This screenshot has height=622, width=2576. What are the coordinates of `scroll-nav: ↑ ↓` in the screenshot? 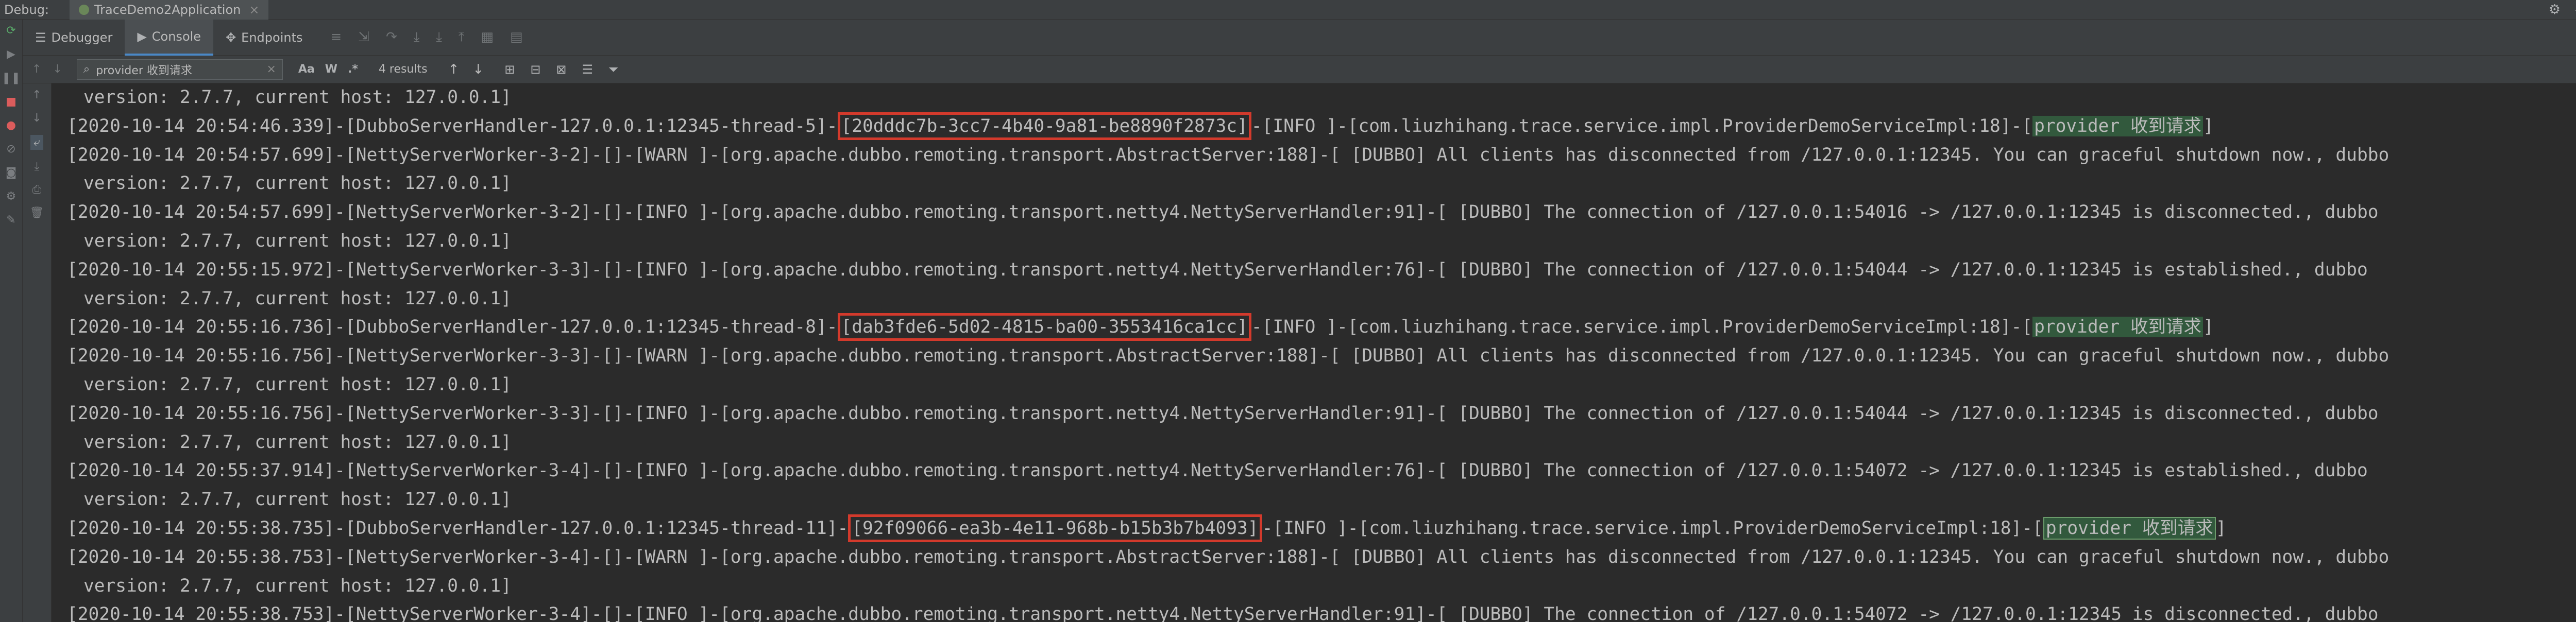 It's located at (47, 69).